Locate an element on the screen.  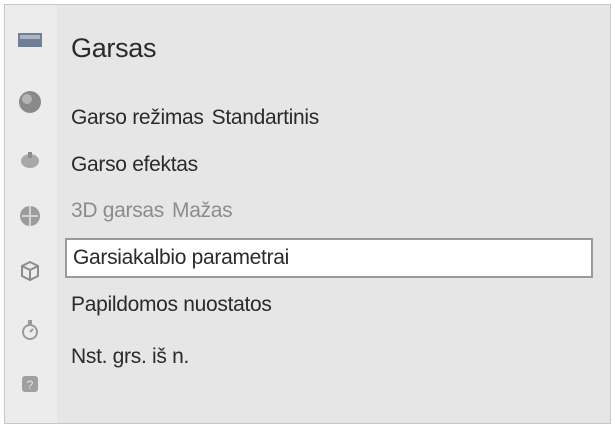
menu-item-label: Garsiakalbio parametrai is located at coordinates (181, 257).